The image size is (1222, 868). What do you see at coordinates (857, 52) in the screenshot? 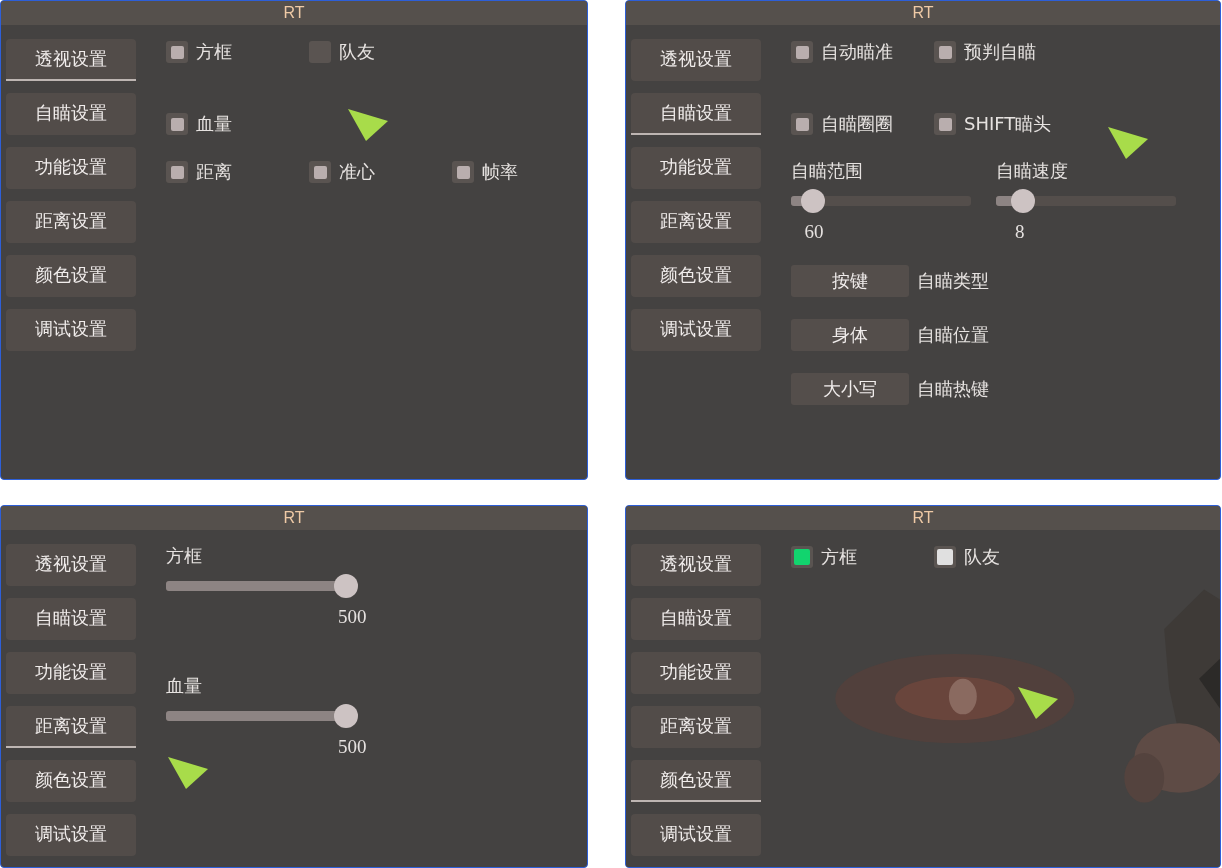
I see `checkbox-label: 自动瞄准` at bounding box center [857, 52].